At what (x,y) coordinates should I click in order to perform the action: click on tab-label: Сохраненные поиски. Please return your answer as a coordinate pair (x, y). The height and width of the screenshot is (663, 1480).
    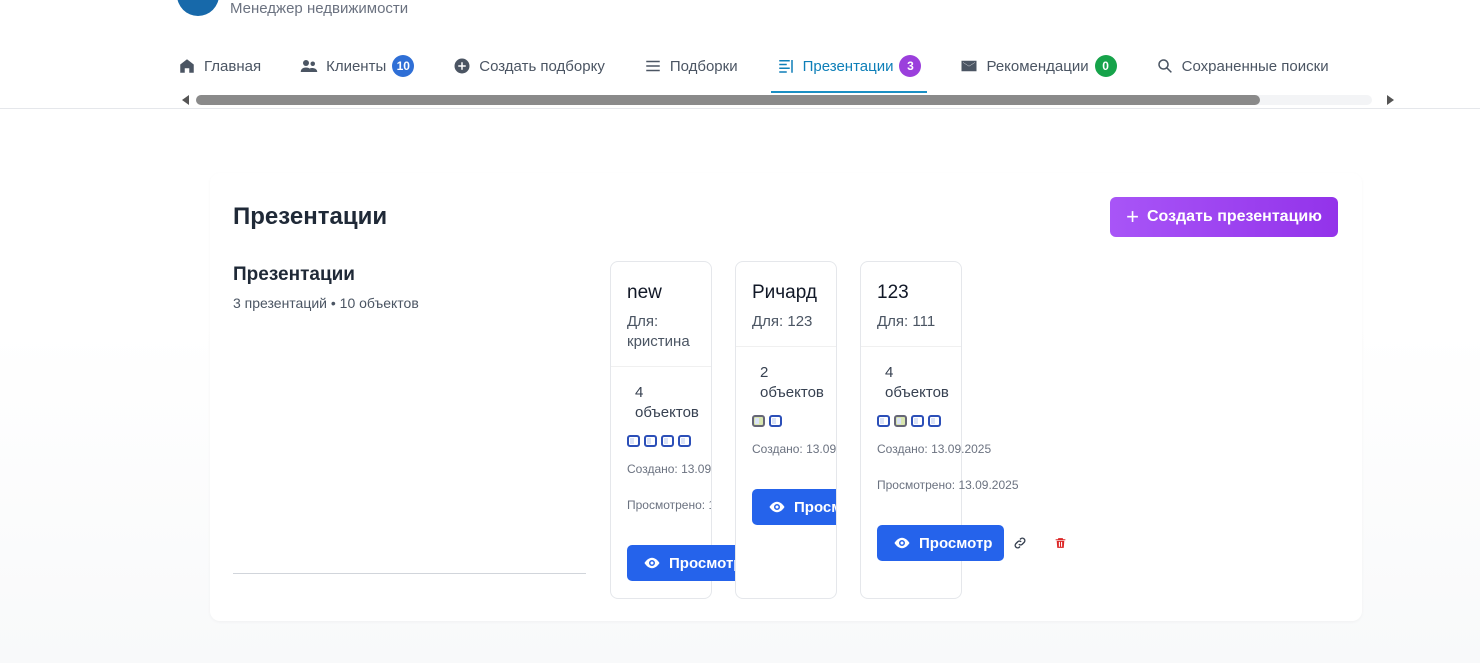
    Looking at the image, I should click on (1255, 66).